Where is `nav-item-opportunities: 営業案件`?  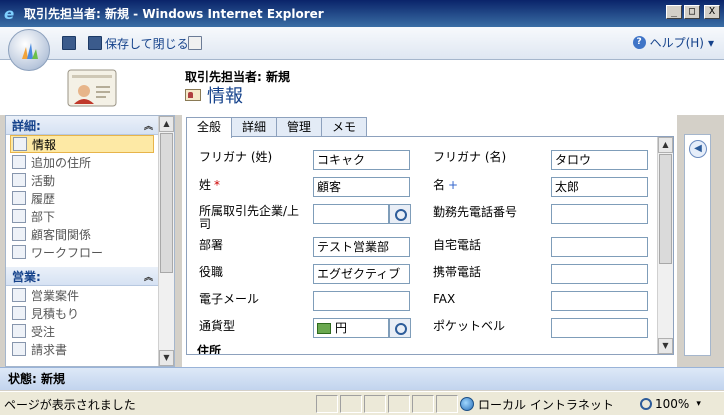 nav-item-opportunities: 営業案件 is located at coordinates (82, 295).